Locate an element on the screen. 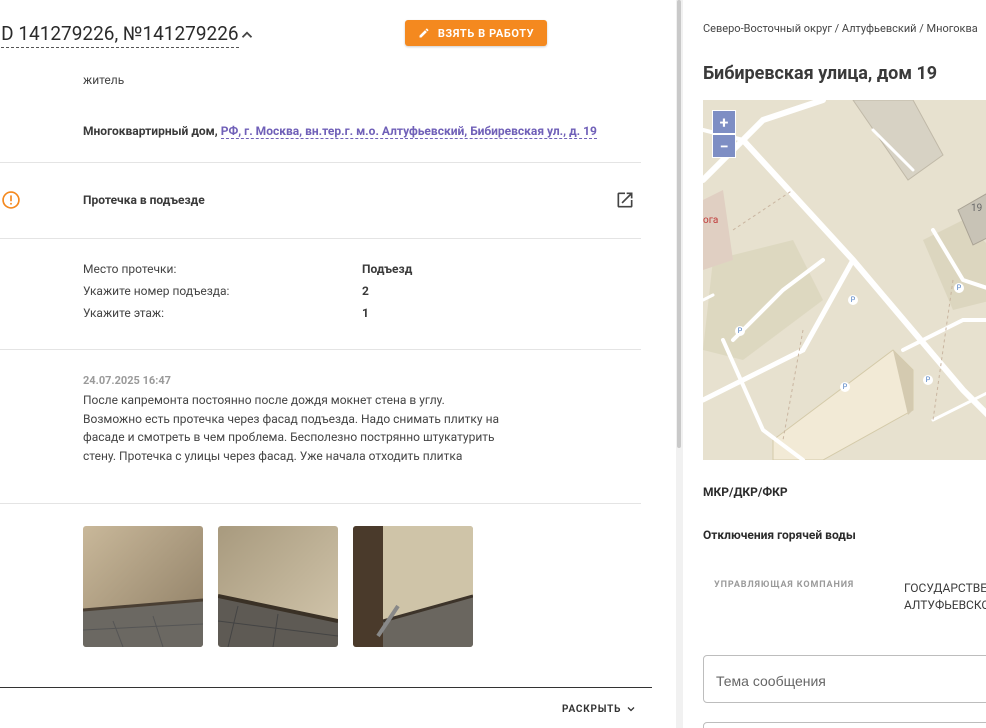 The height and width of the screenshot is (728, 986). message-subject-field is located at coordinates (844, 679).